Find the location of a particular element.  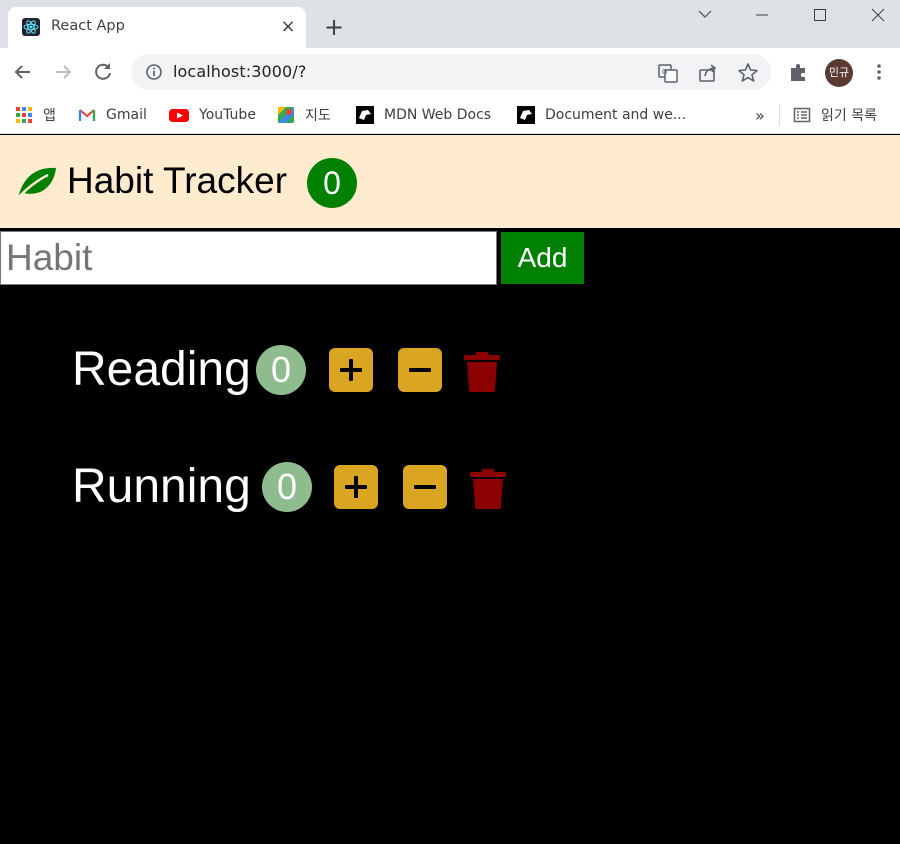

bookmark-label: MDN Web Docs is located at coordinates (438, 115).